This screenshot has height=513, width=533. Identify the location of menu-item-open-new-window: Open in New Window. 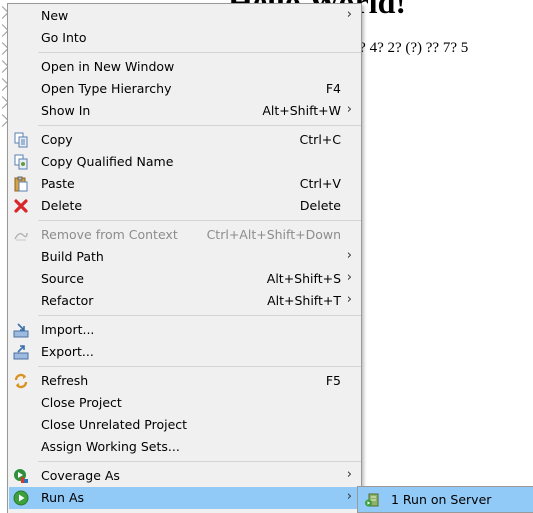
(185, 67).